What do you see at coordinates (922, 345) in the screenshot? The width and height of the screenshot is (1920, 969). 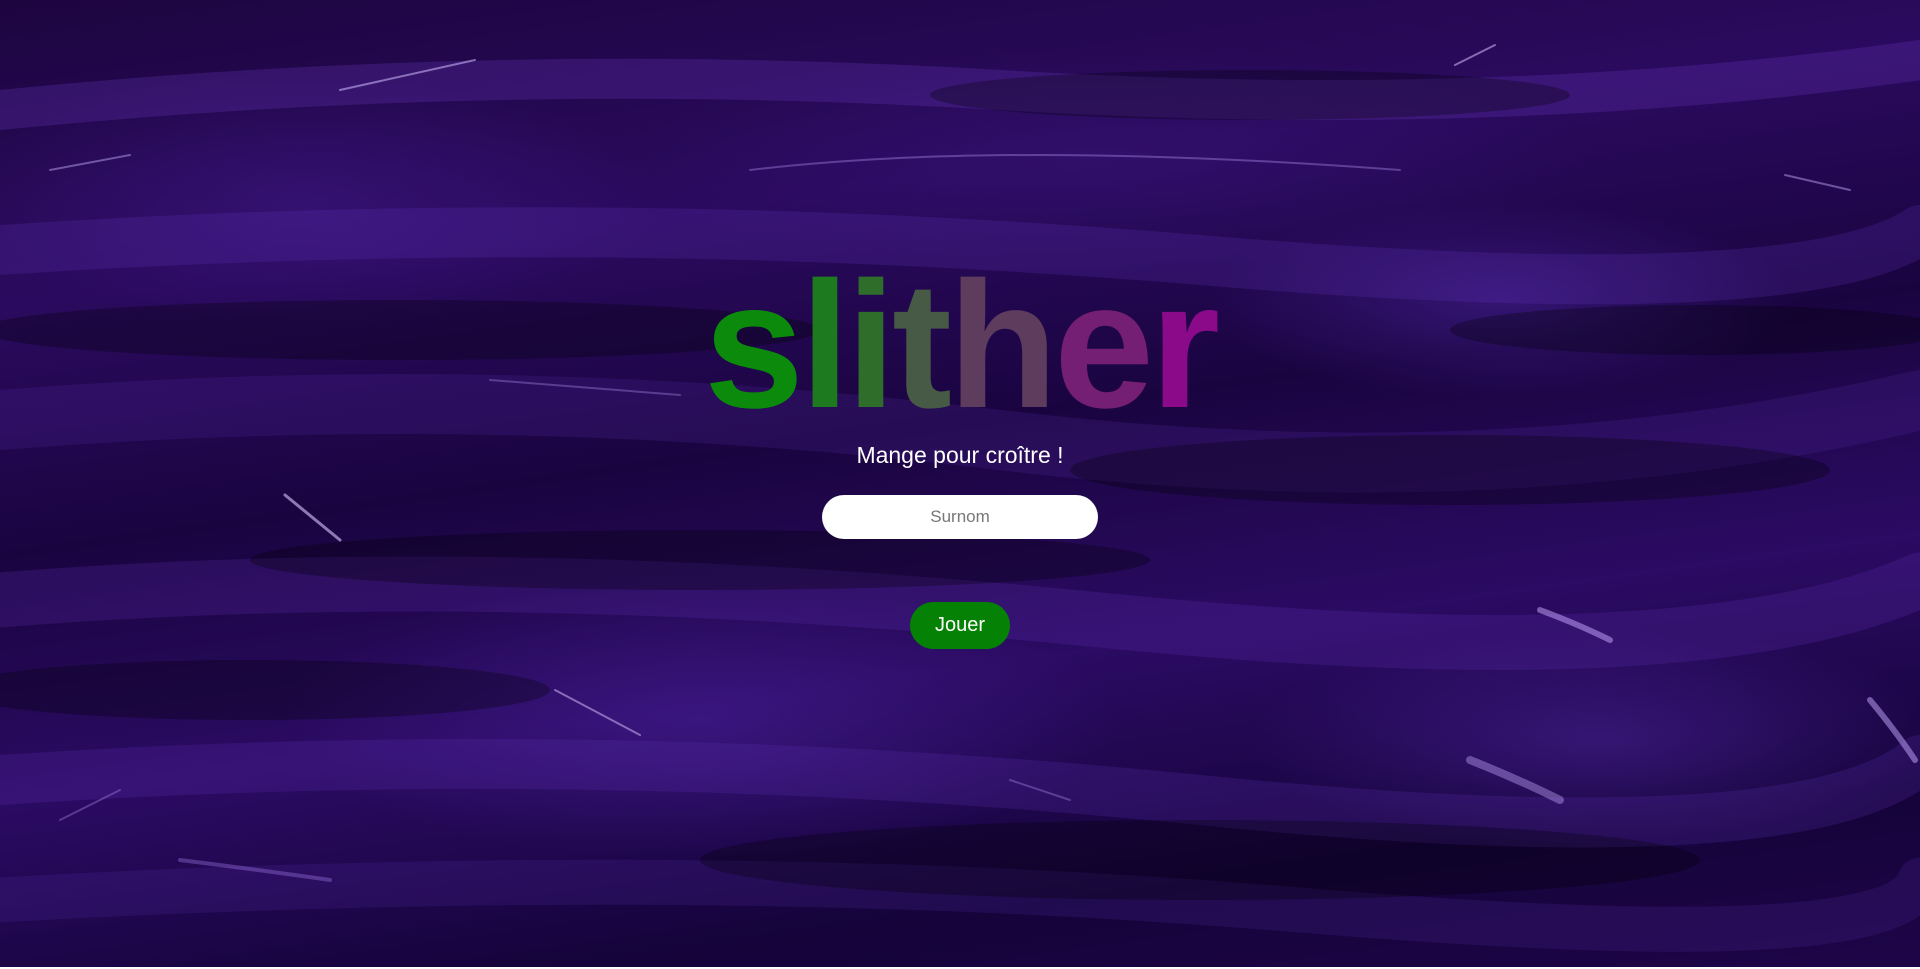 I see `title-letter-t: t` at bounding box center [922, 345].